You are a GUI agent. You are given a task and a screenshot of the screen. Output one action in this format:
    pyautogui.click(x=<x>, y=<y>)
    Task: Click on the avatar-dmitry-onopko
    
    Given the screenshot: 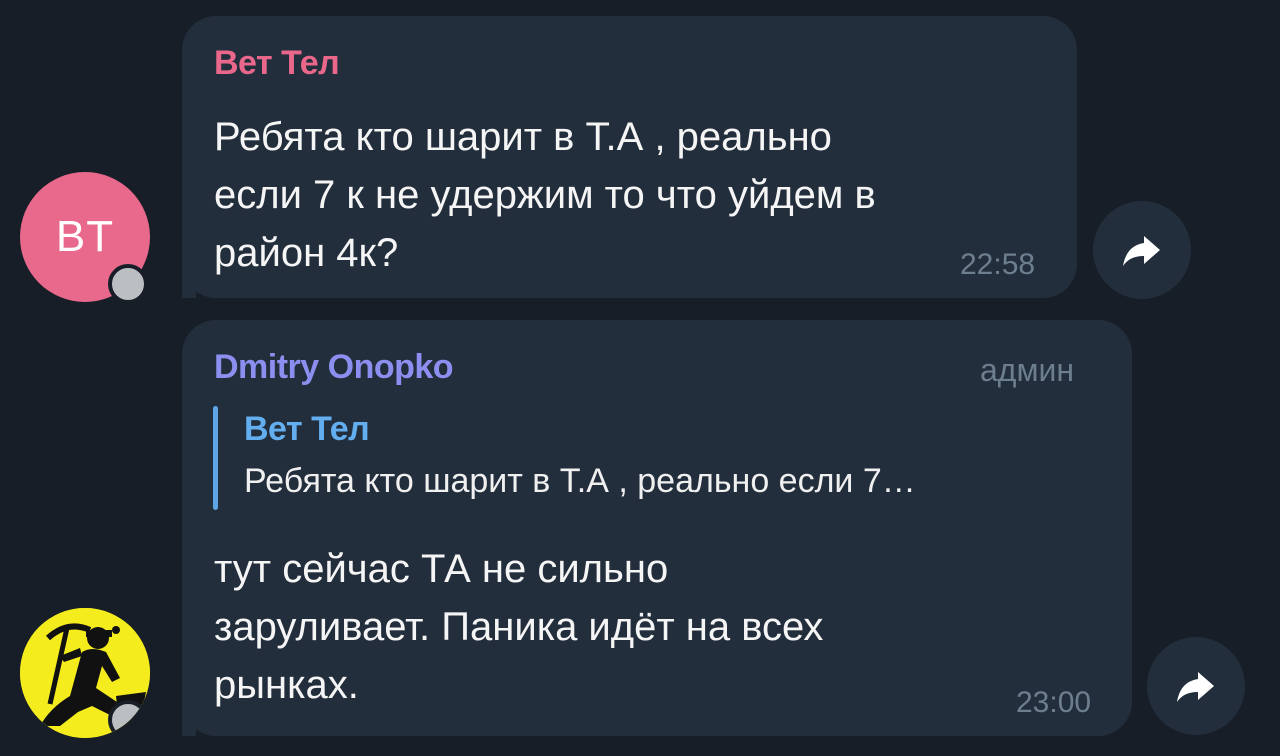 What is the action you would take?
    pyautogui.click(x=85, y=673)
    